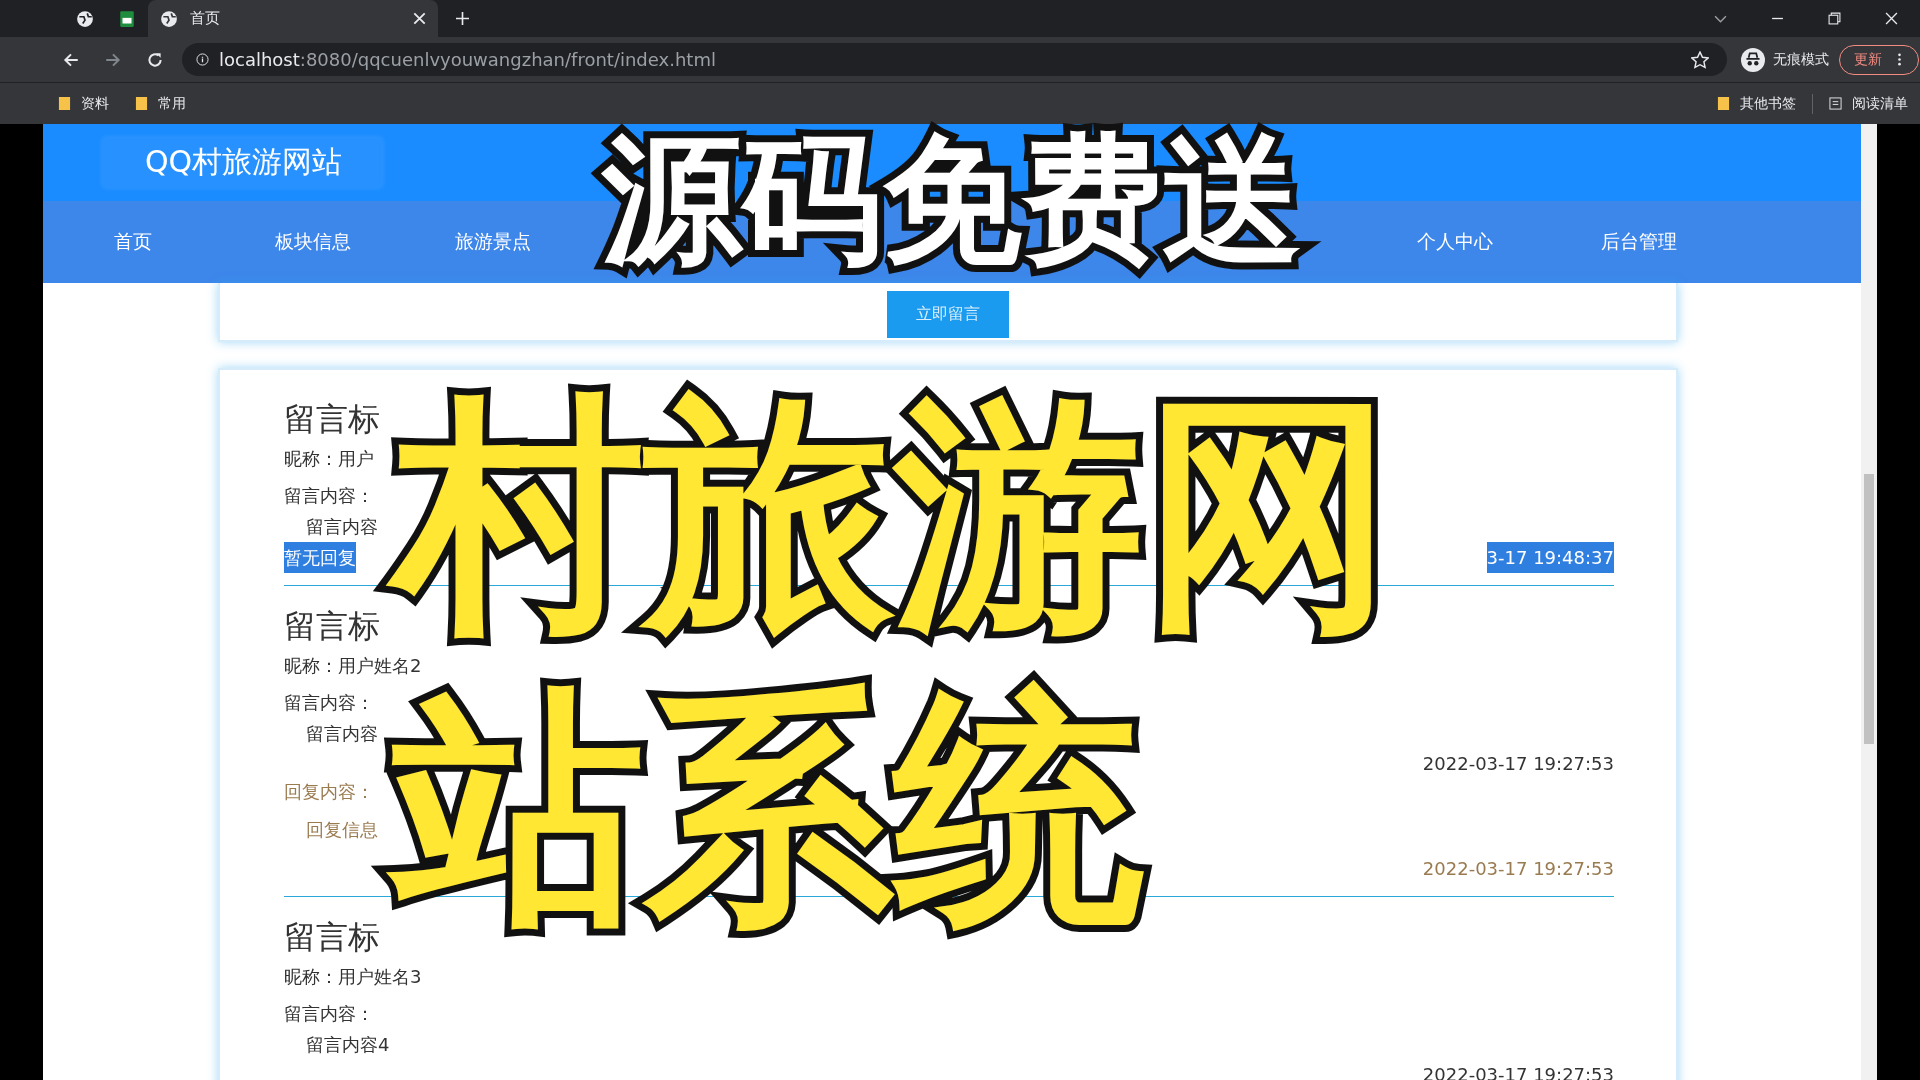 This screenshot has height=1080, width=1920. What do you see at coordinates (1756, 103) in the screenshot?
I see `bookmark-folder: 其他书签` at bounding box center [1756, 103].